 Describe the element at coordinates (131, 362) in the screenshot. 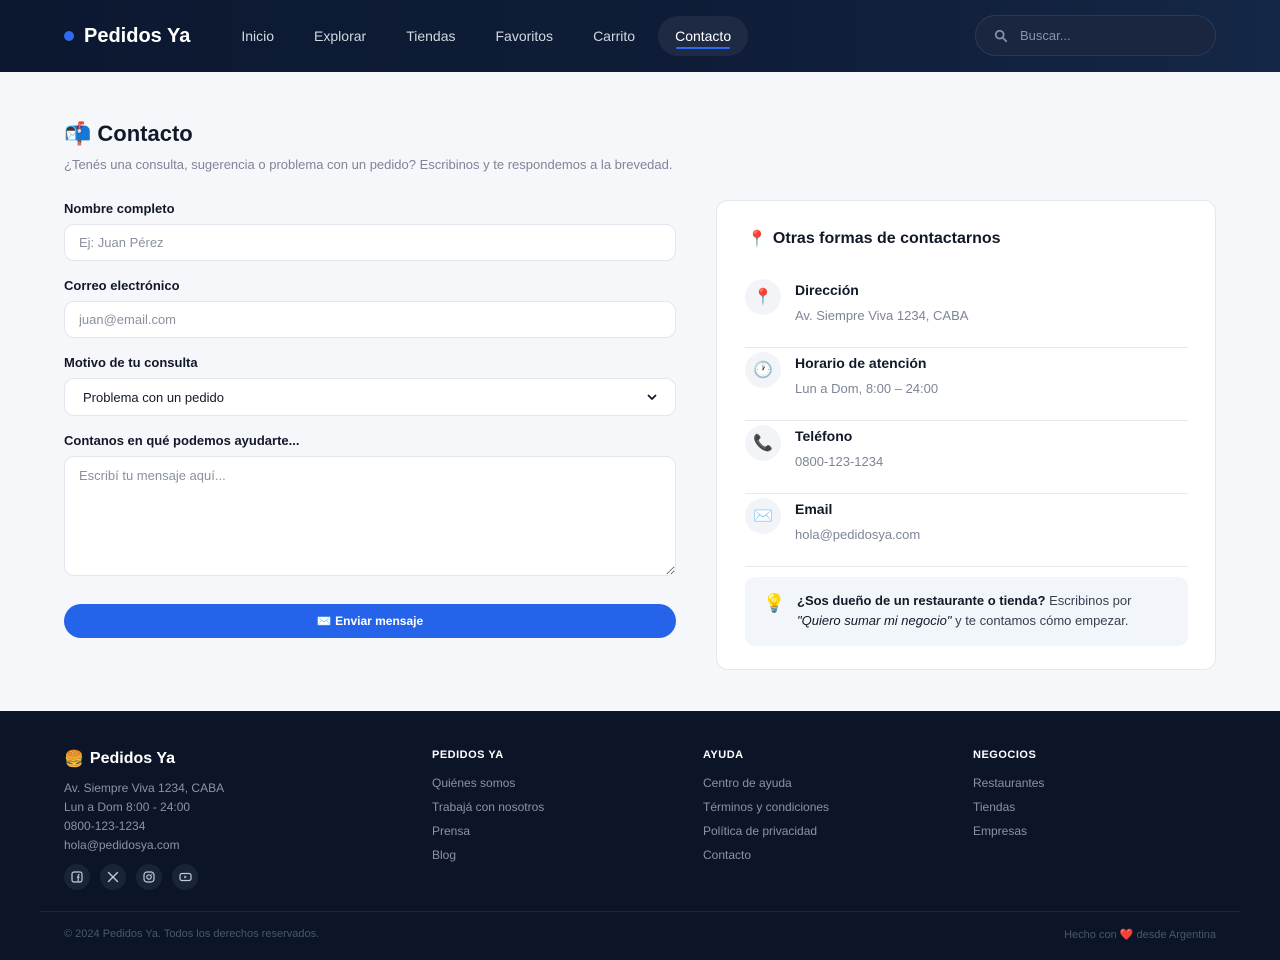

I see `reason-label: Motivo de tu consulta` at that location.